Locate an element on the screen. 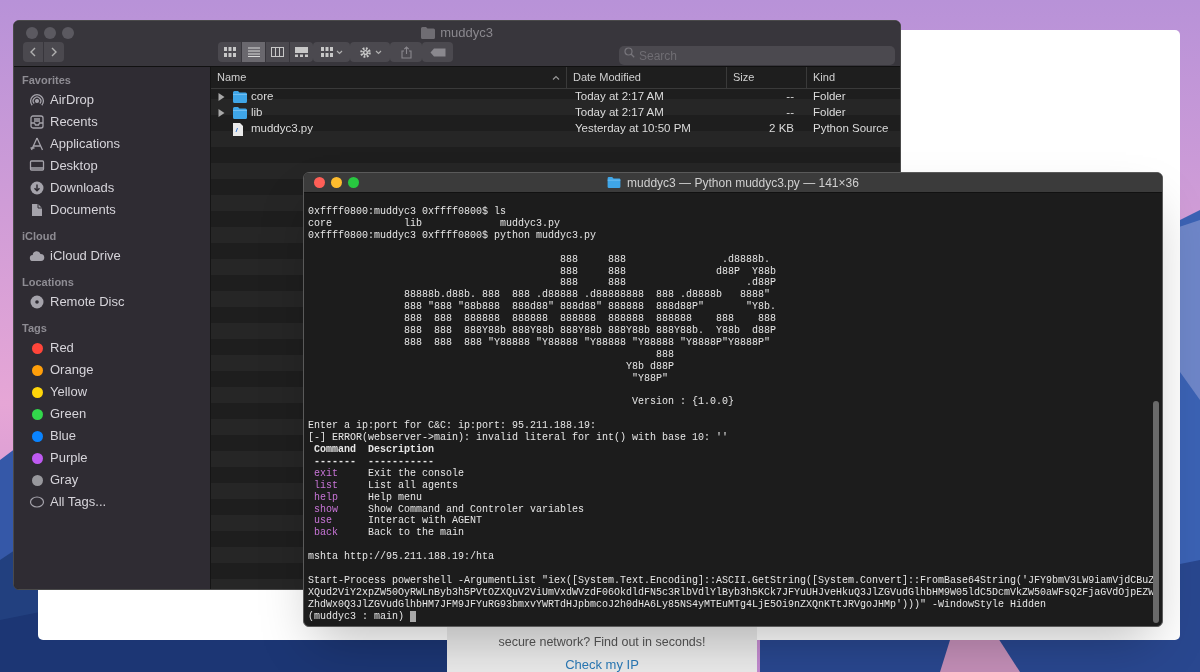 This screenshot has height=672, width=1200. terminal-line: 88888b.d88b. 888 888 .d88888 .d88888888 888 .d8888b 8888" is located at coordinates (587, 295).